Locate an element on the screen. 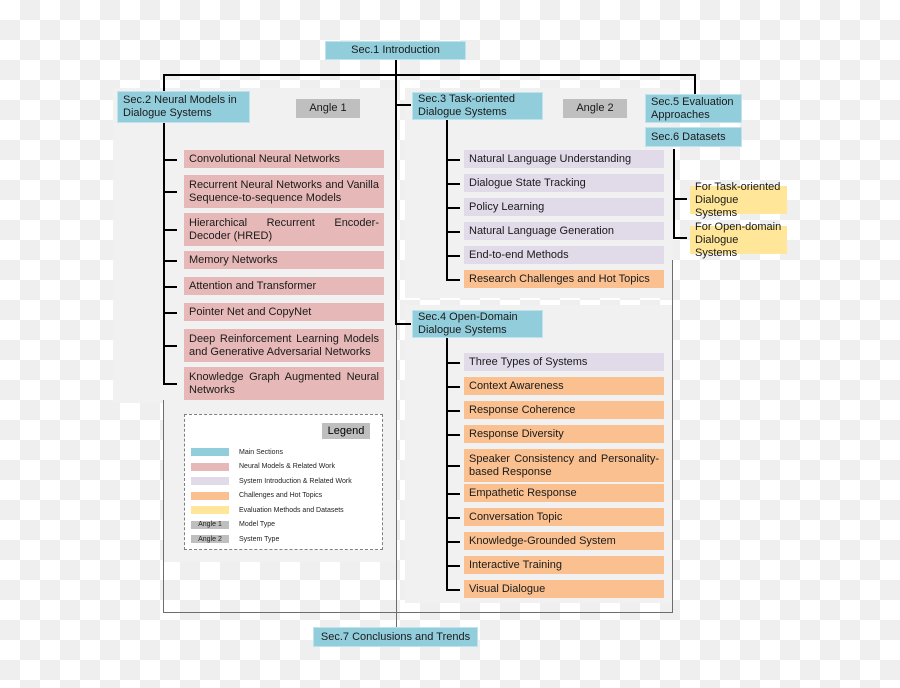 The image size is (900, 688). connector-to-sec3 is located at coordinates (403, 105).